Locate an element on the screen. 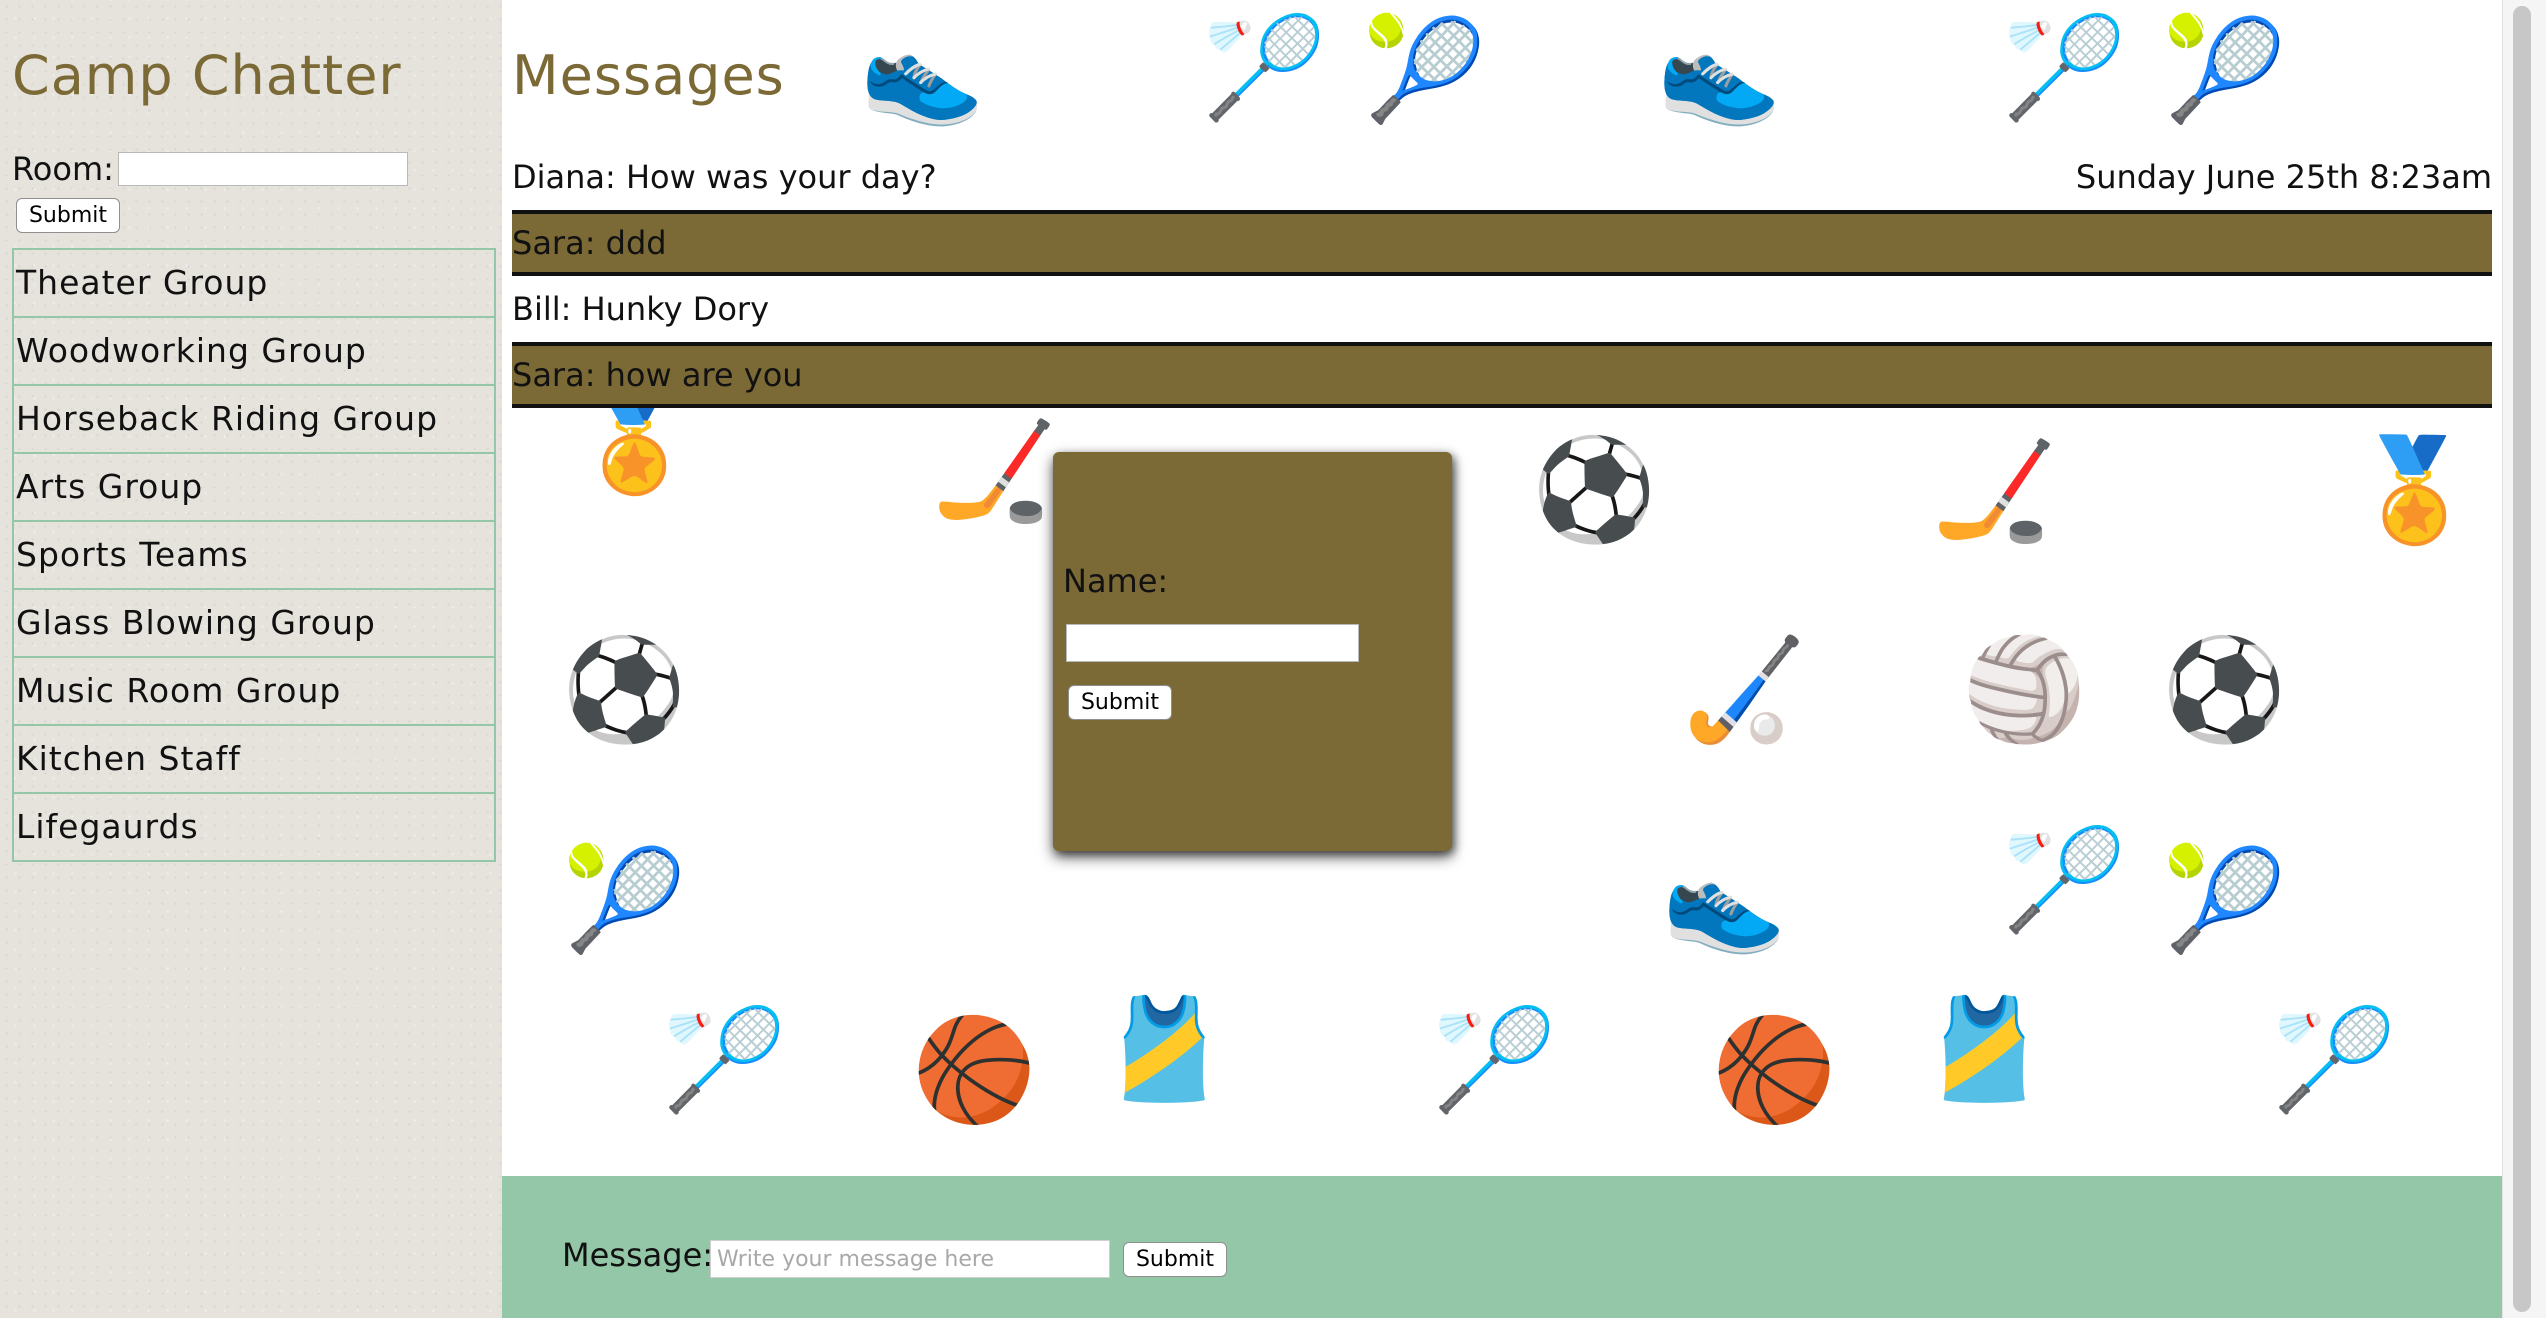  name-dialog: Name: Submit is located at coordinates (1252, 651).